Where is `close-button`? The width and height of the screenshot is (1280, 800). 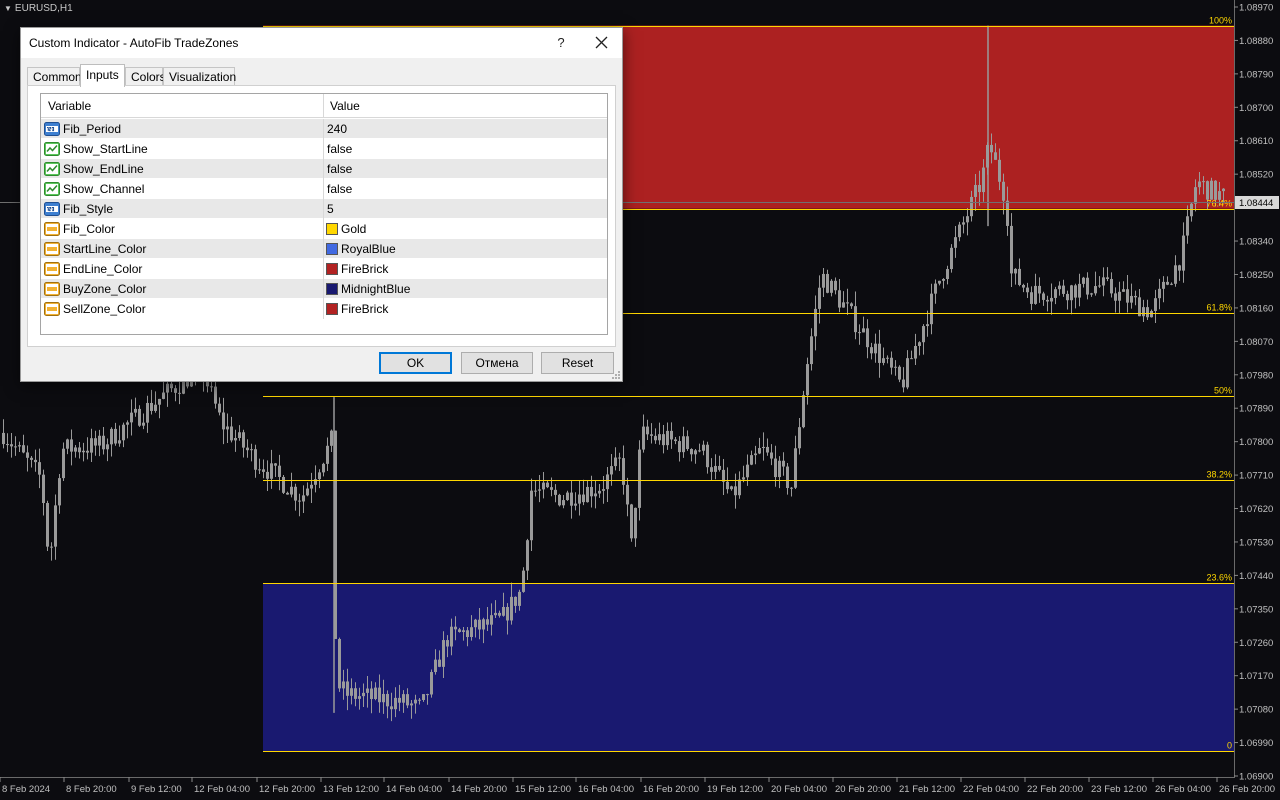 close-button is located at coordinates (601, 43).